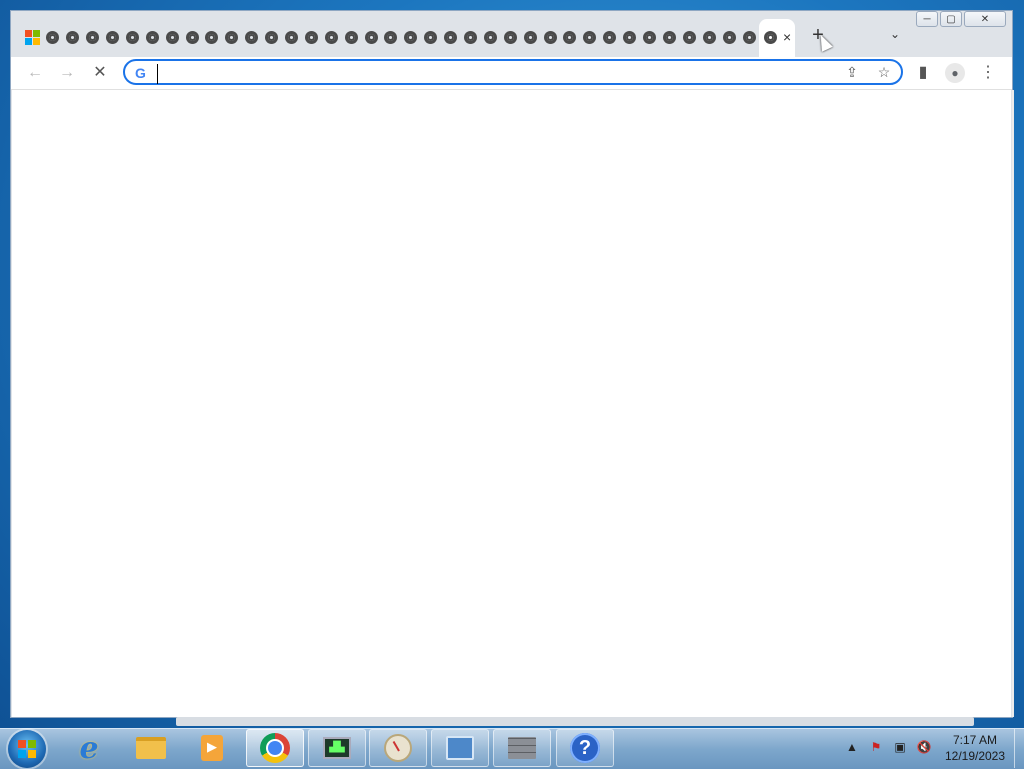  What do you see at coordinates (100, 73) in the screenshot?
I see `stop-loading-icon: ✕` at bounding box center [100, 73].